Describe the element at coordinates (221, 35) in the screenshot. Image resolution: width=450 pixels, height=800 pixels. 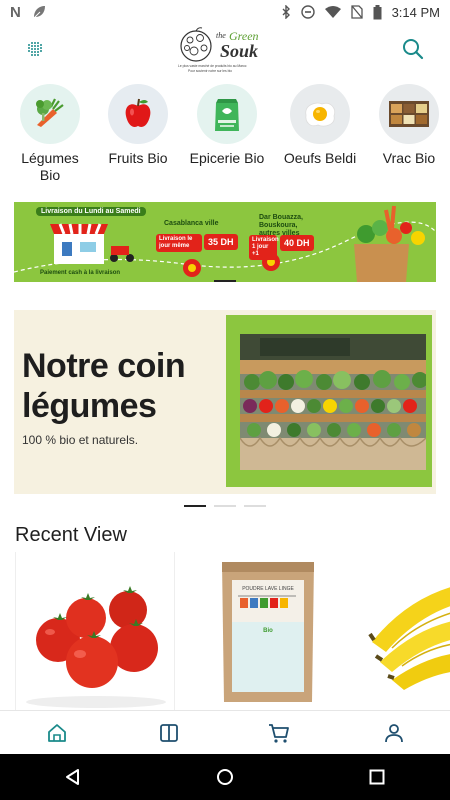
I see `logo-the: the` at that location.